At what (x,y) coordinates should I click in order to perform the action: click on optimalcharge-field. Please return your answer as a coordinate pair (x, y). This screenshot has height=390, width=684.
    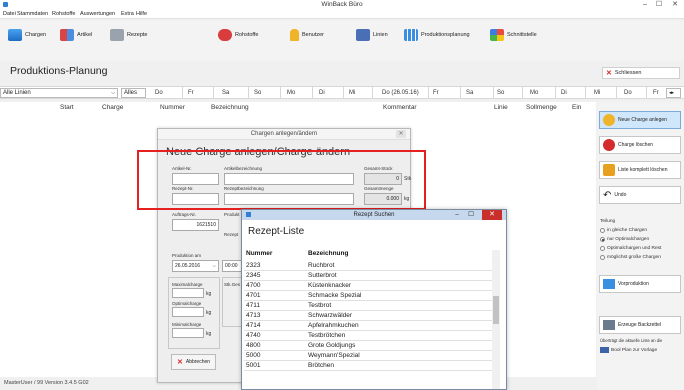
    Looking at the image, I should click on (188, 312).